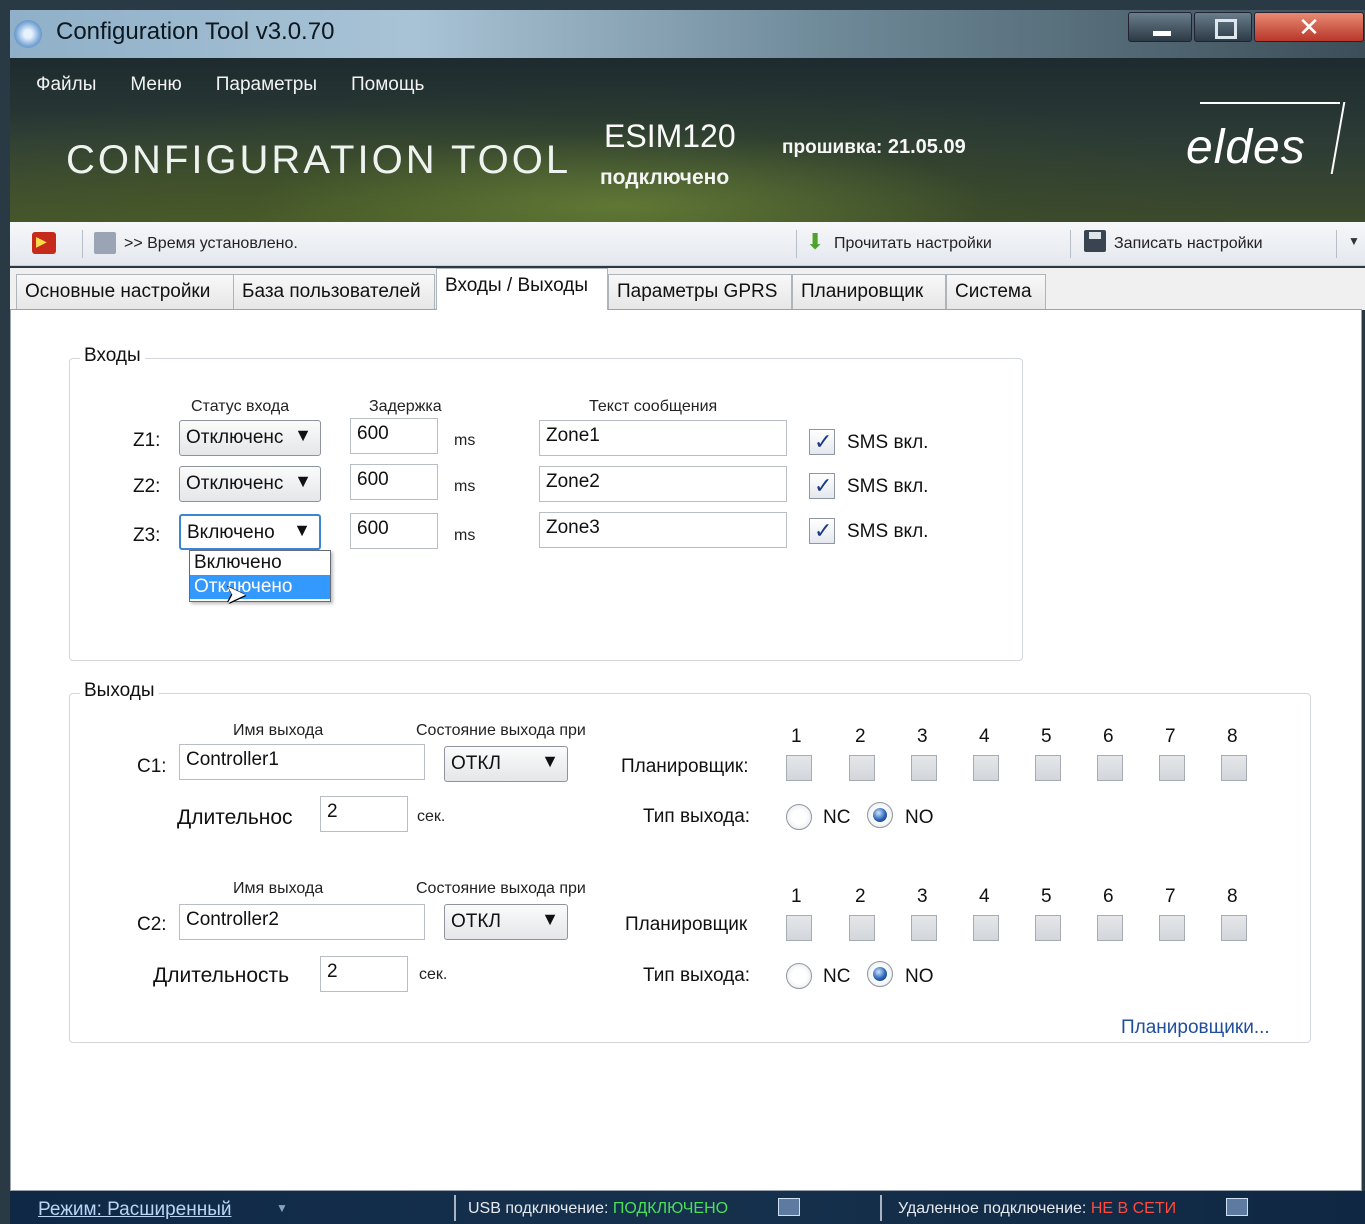 This screenshot has width=1365, height=1224. I want to click on scheduler-number: 4, so click(984, 736).